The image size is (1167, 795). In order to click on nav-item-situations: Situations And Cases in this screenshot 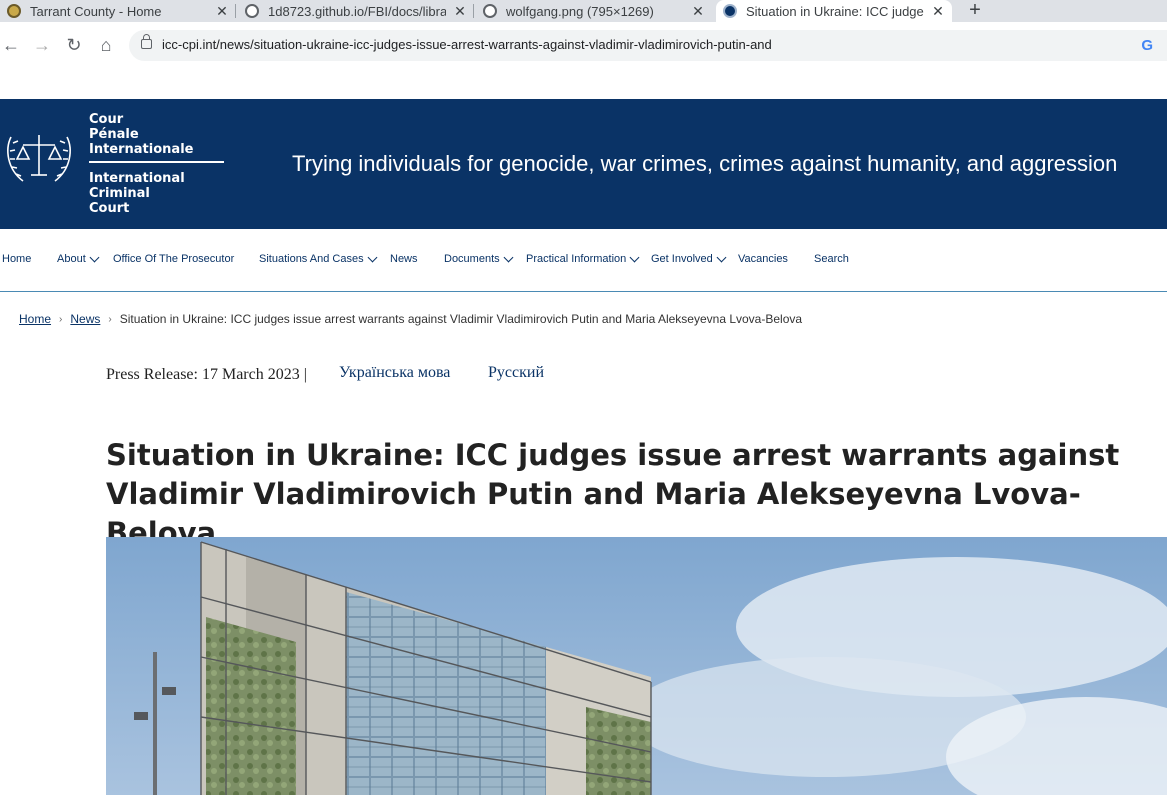, I will do `click(318, 258)`.